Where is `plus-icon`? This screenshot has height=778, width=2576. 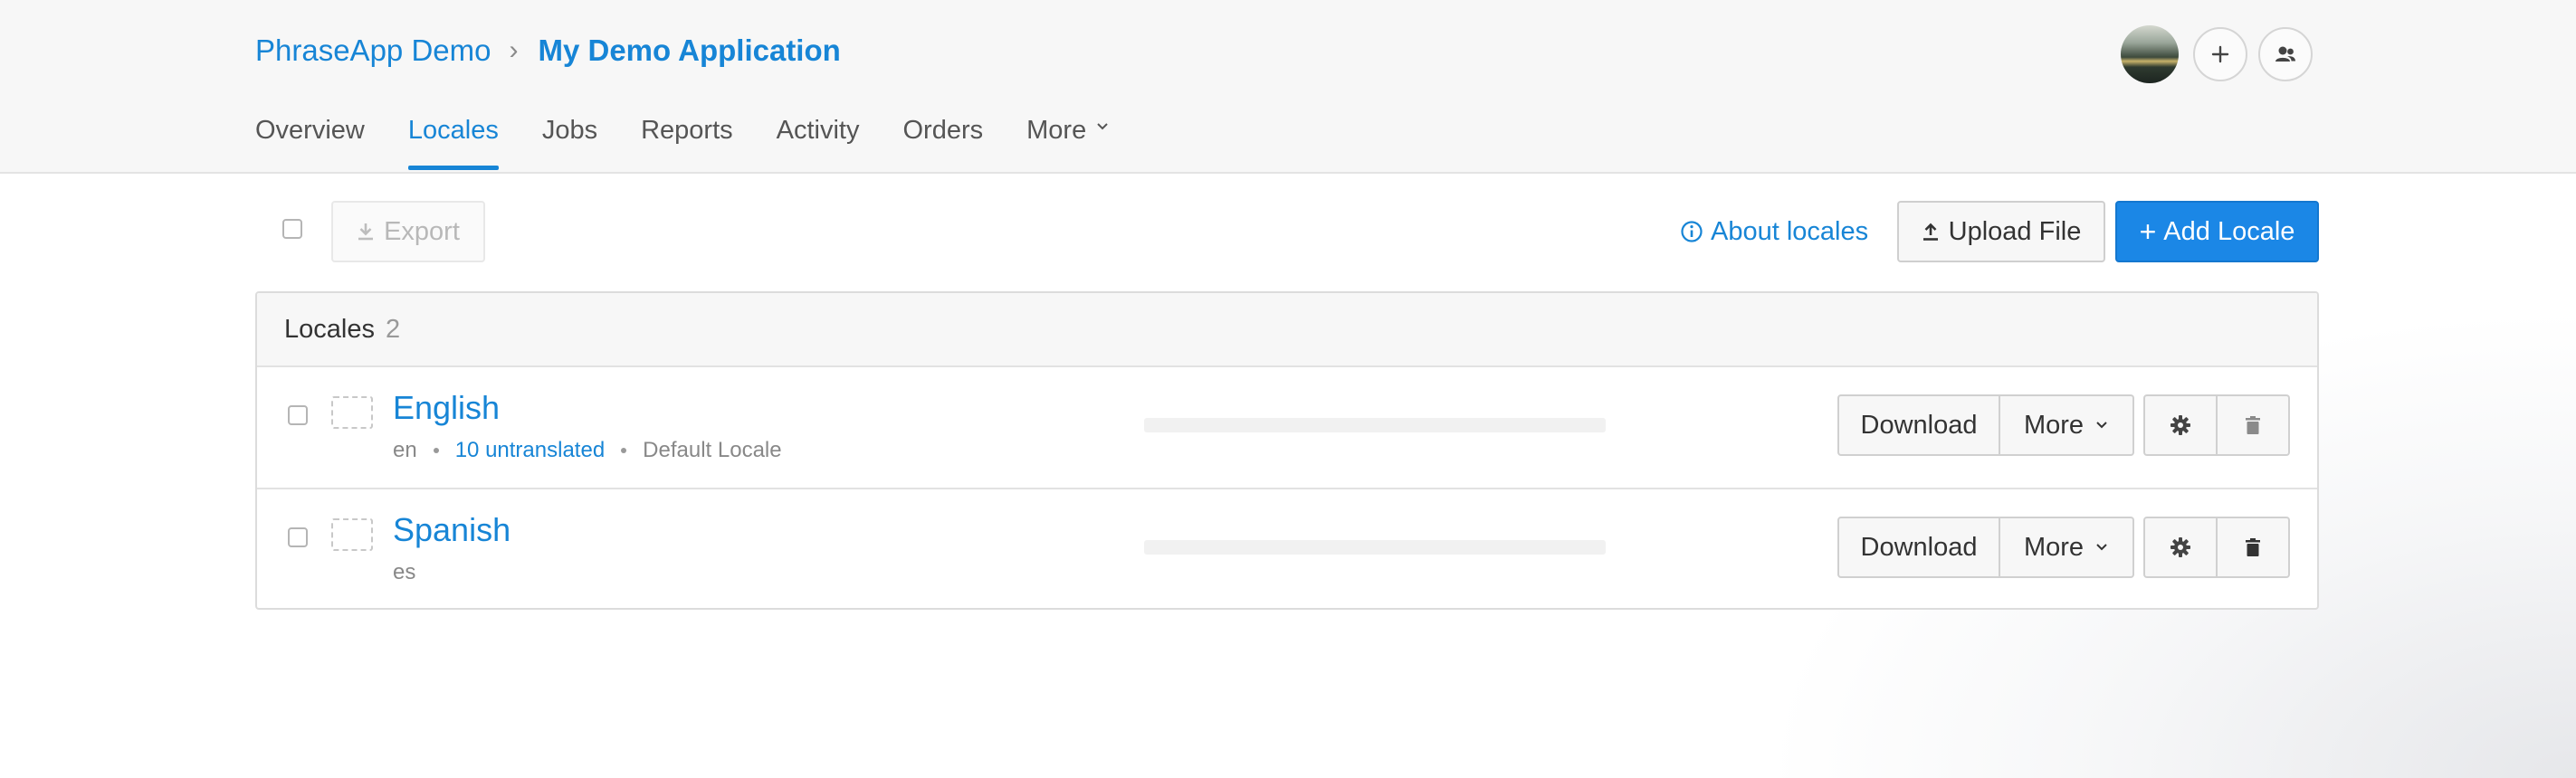
plus-icon is located at coordinates (2220, 54).